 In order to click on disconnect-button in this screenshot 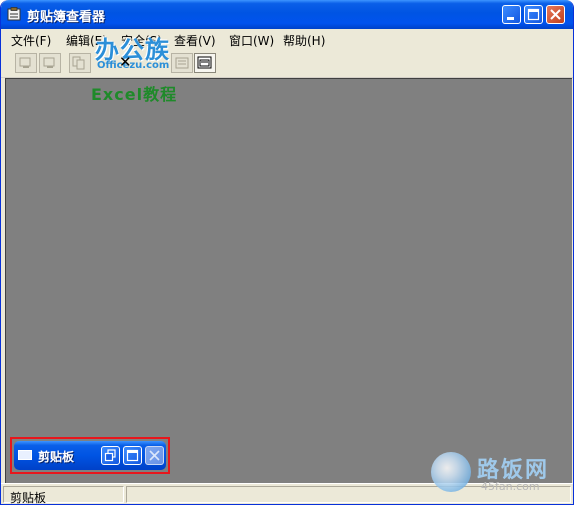, I will do `click(50, 63)`.